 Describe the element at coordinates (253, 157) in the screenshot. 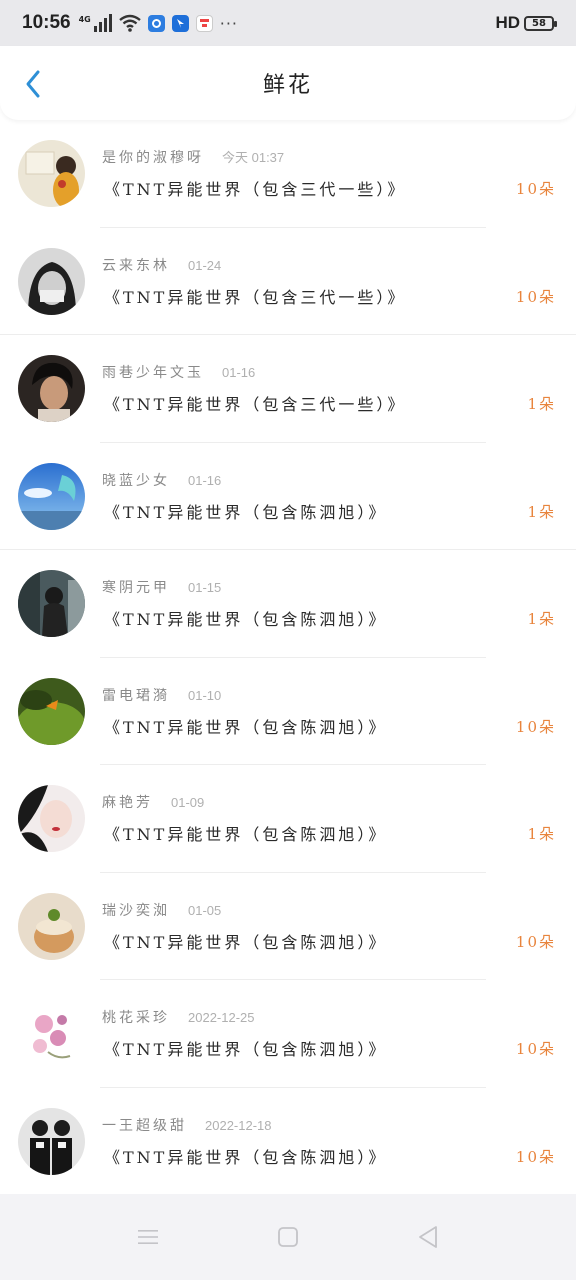

I see `send-time: 今天 01:37` at that location.